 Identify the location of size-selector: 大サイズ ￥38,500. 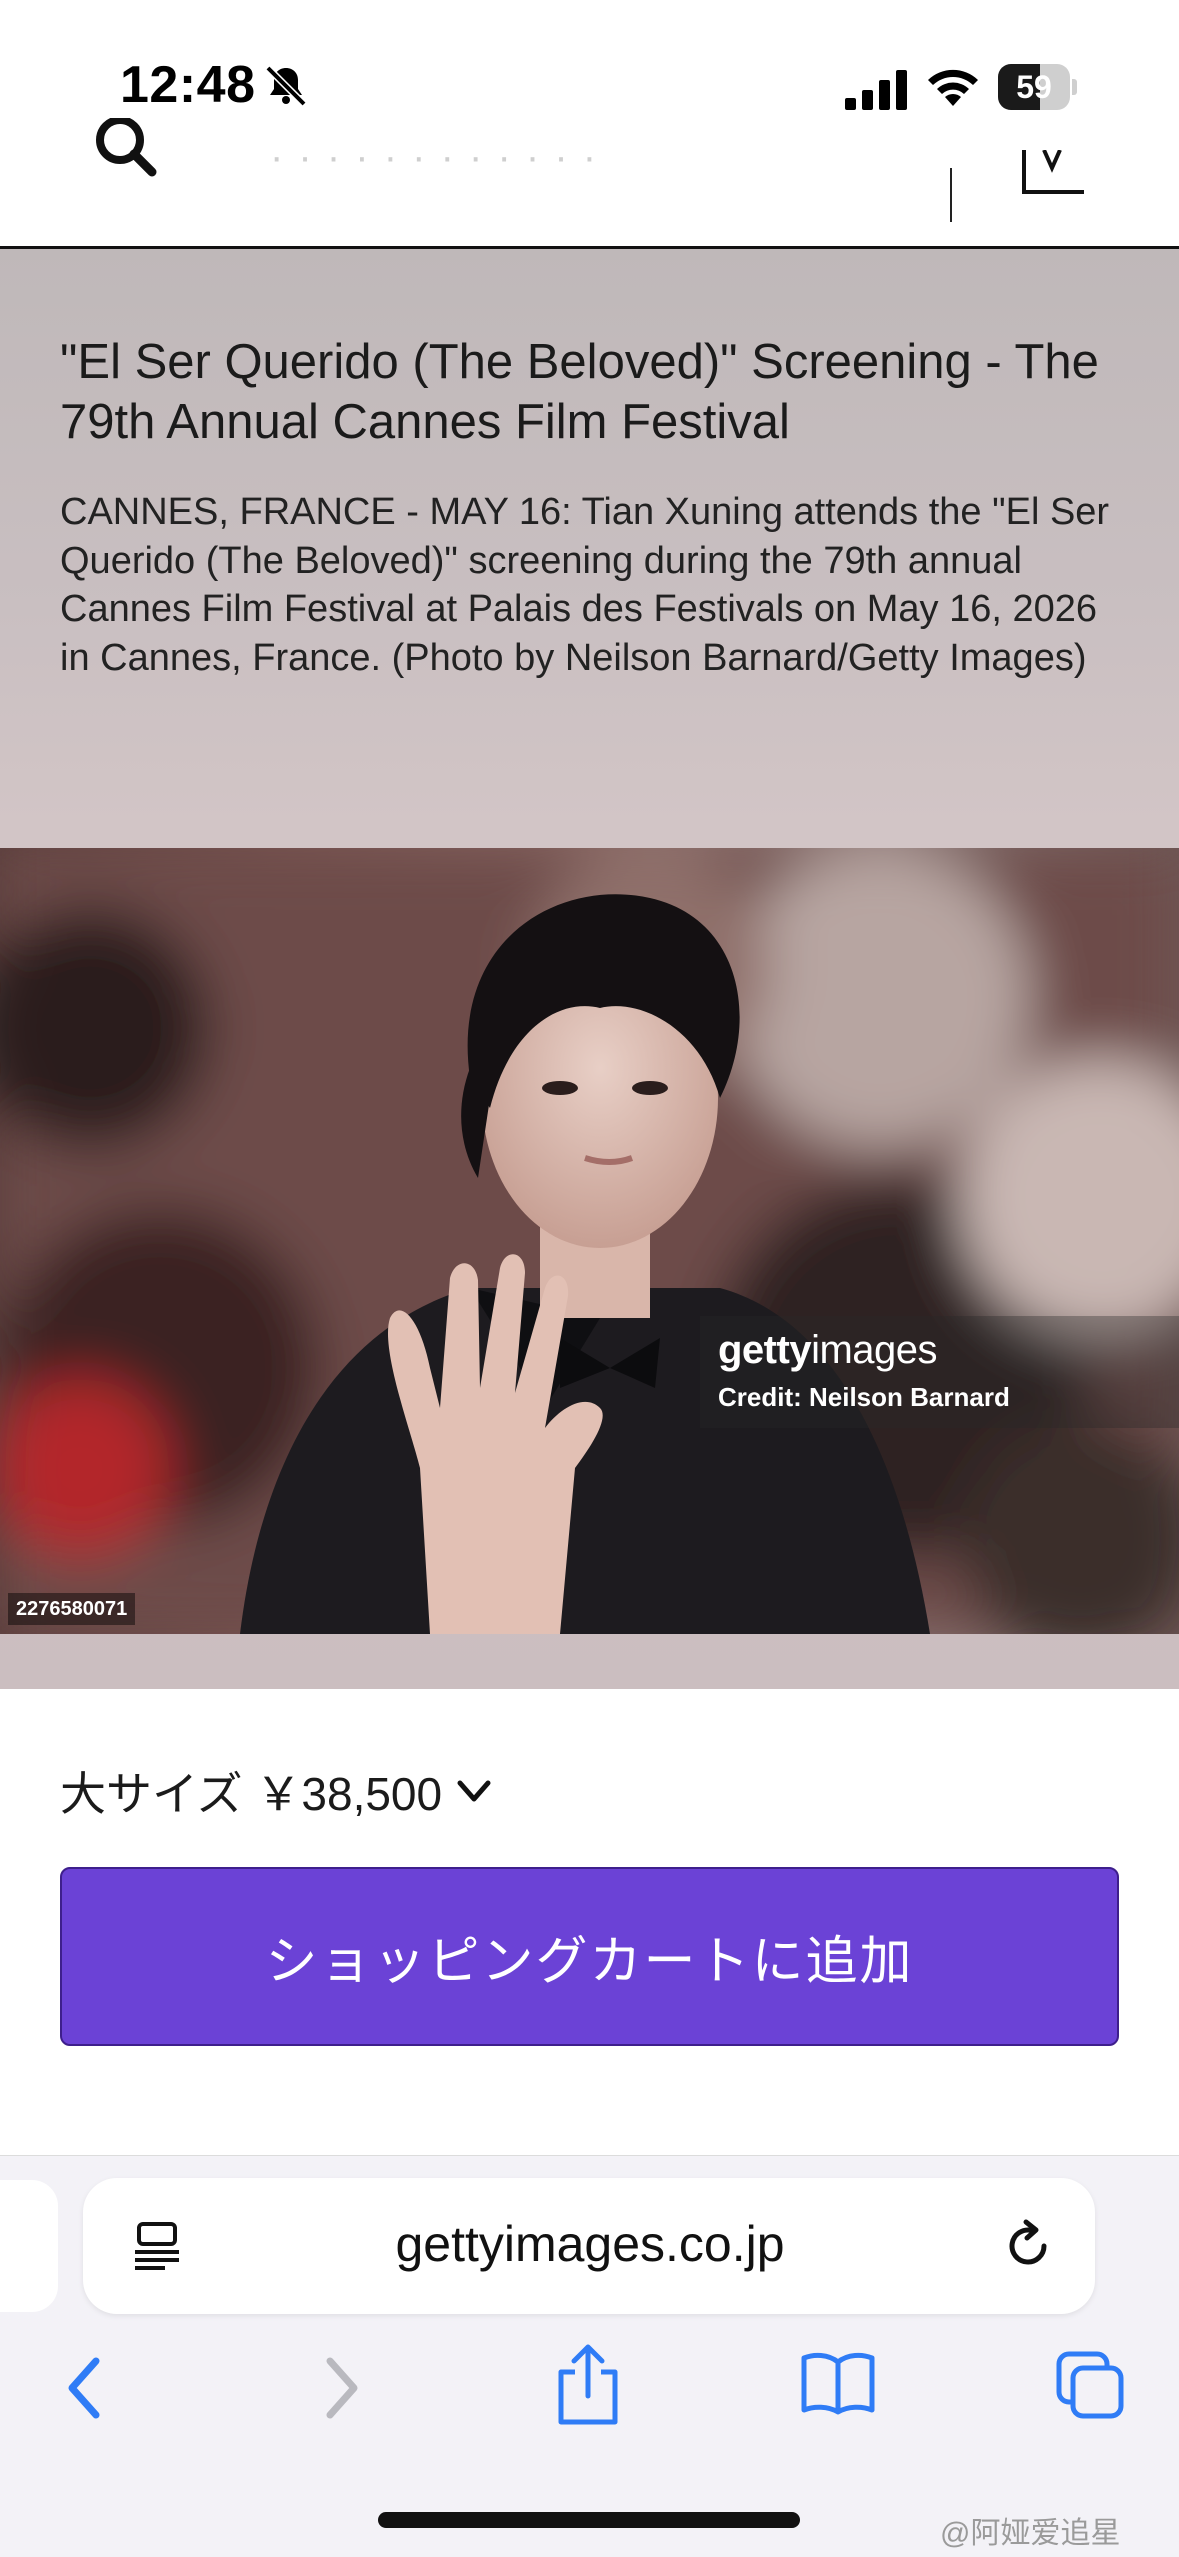
(277, 1791).